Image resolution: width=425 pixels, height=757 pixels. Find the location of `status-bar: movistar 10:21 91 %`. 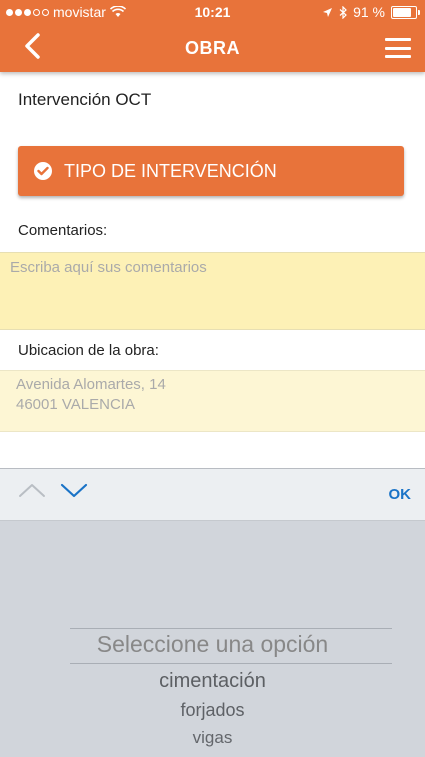

status-bar: movistar 10:21 91 % is located at coordinates (212, 12).